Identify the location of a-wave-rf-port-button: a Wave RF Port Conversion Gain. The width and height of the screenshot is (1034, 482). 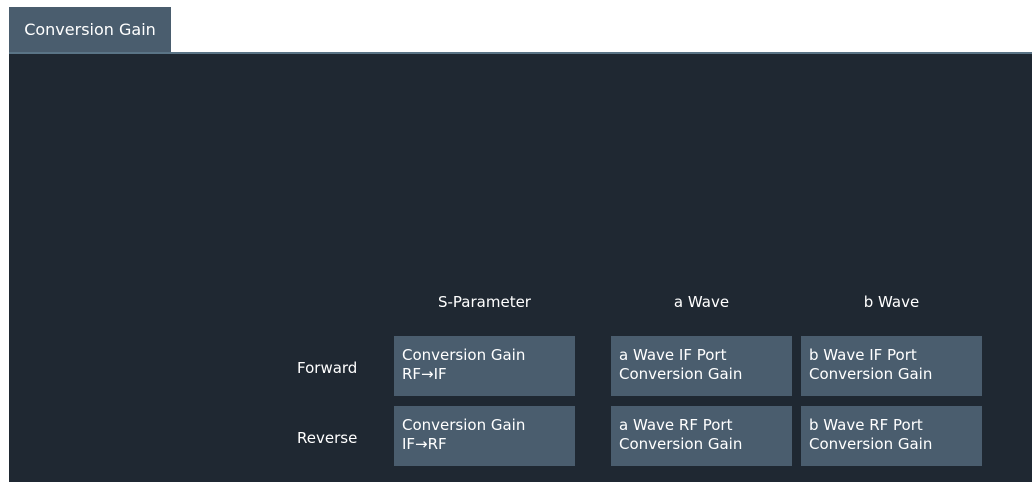
(701, 436).